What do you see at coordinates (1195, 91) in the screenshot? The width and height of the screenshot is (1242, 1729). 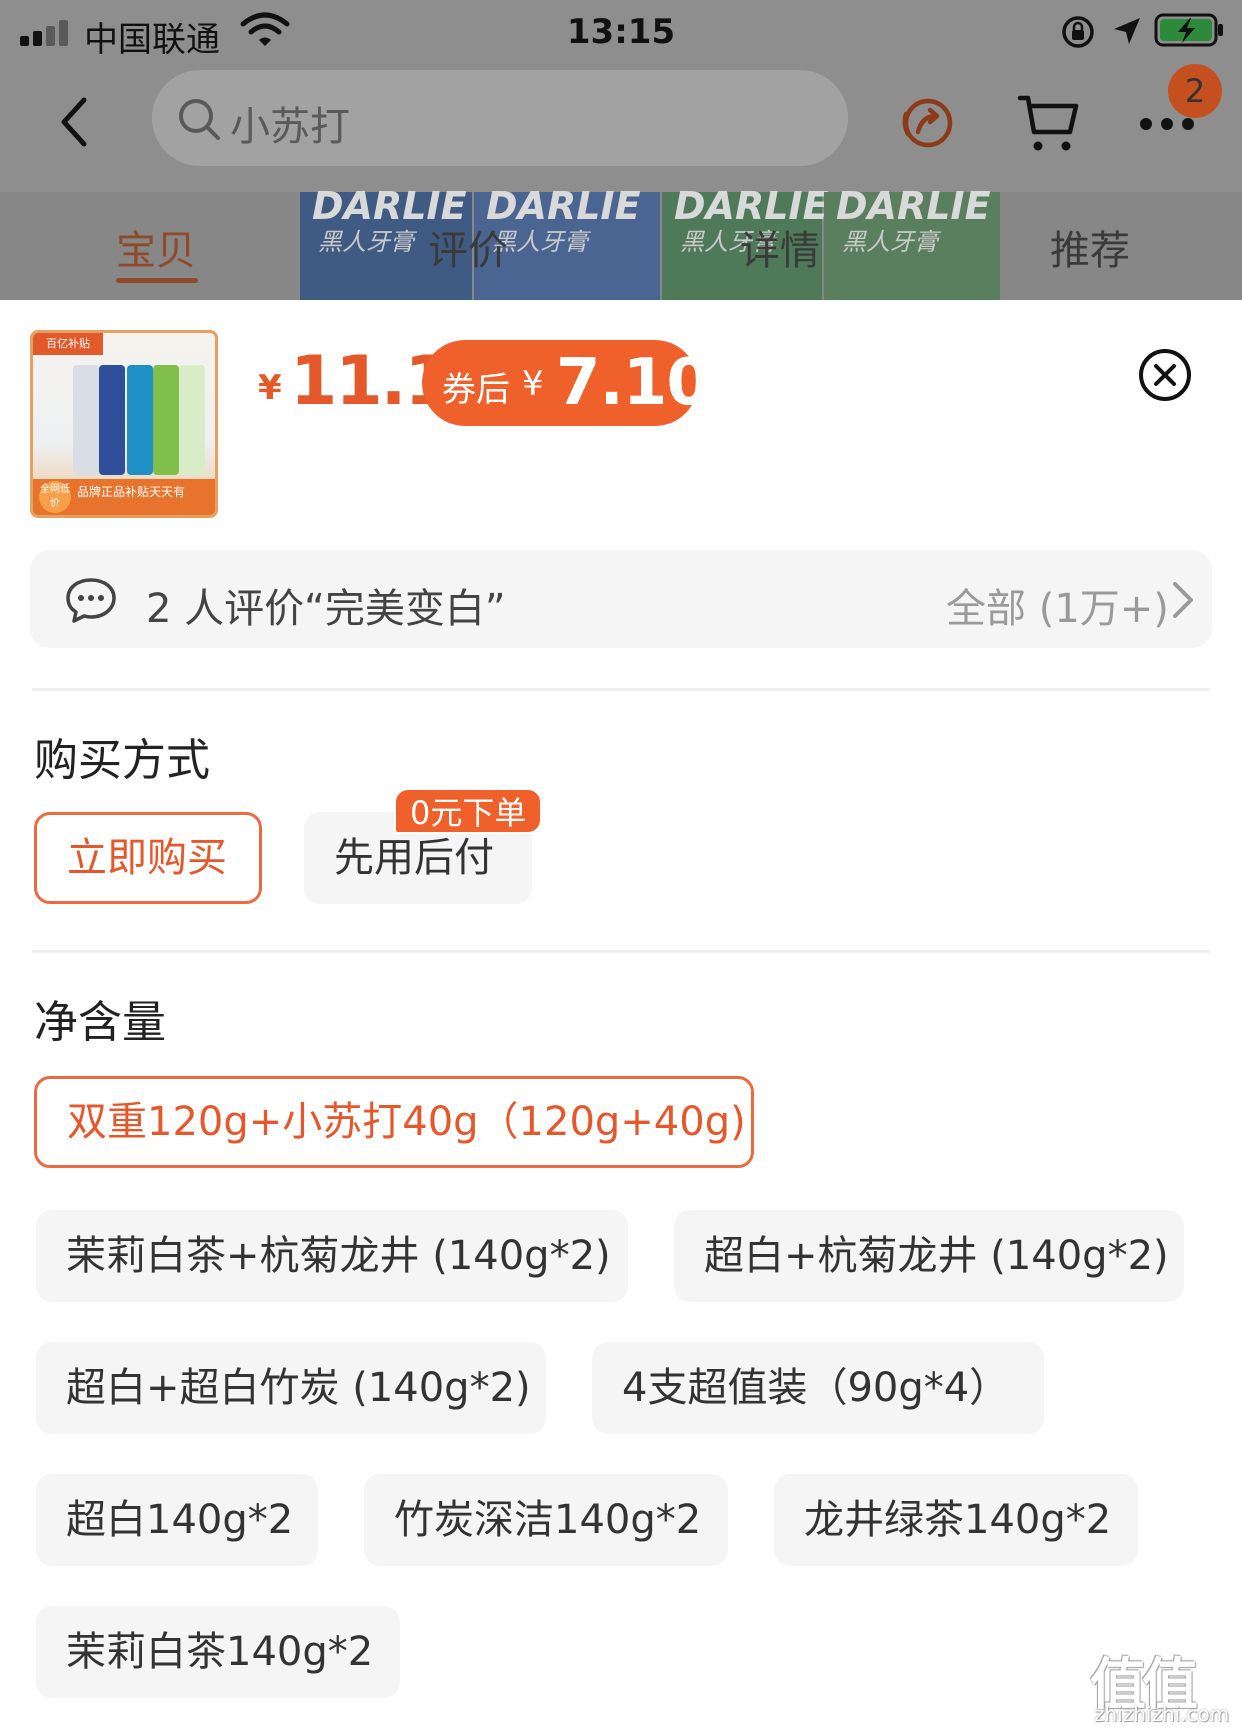 I see `notification-badge: 2` at bounding box center [1195, 91].